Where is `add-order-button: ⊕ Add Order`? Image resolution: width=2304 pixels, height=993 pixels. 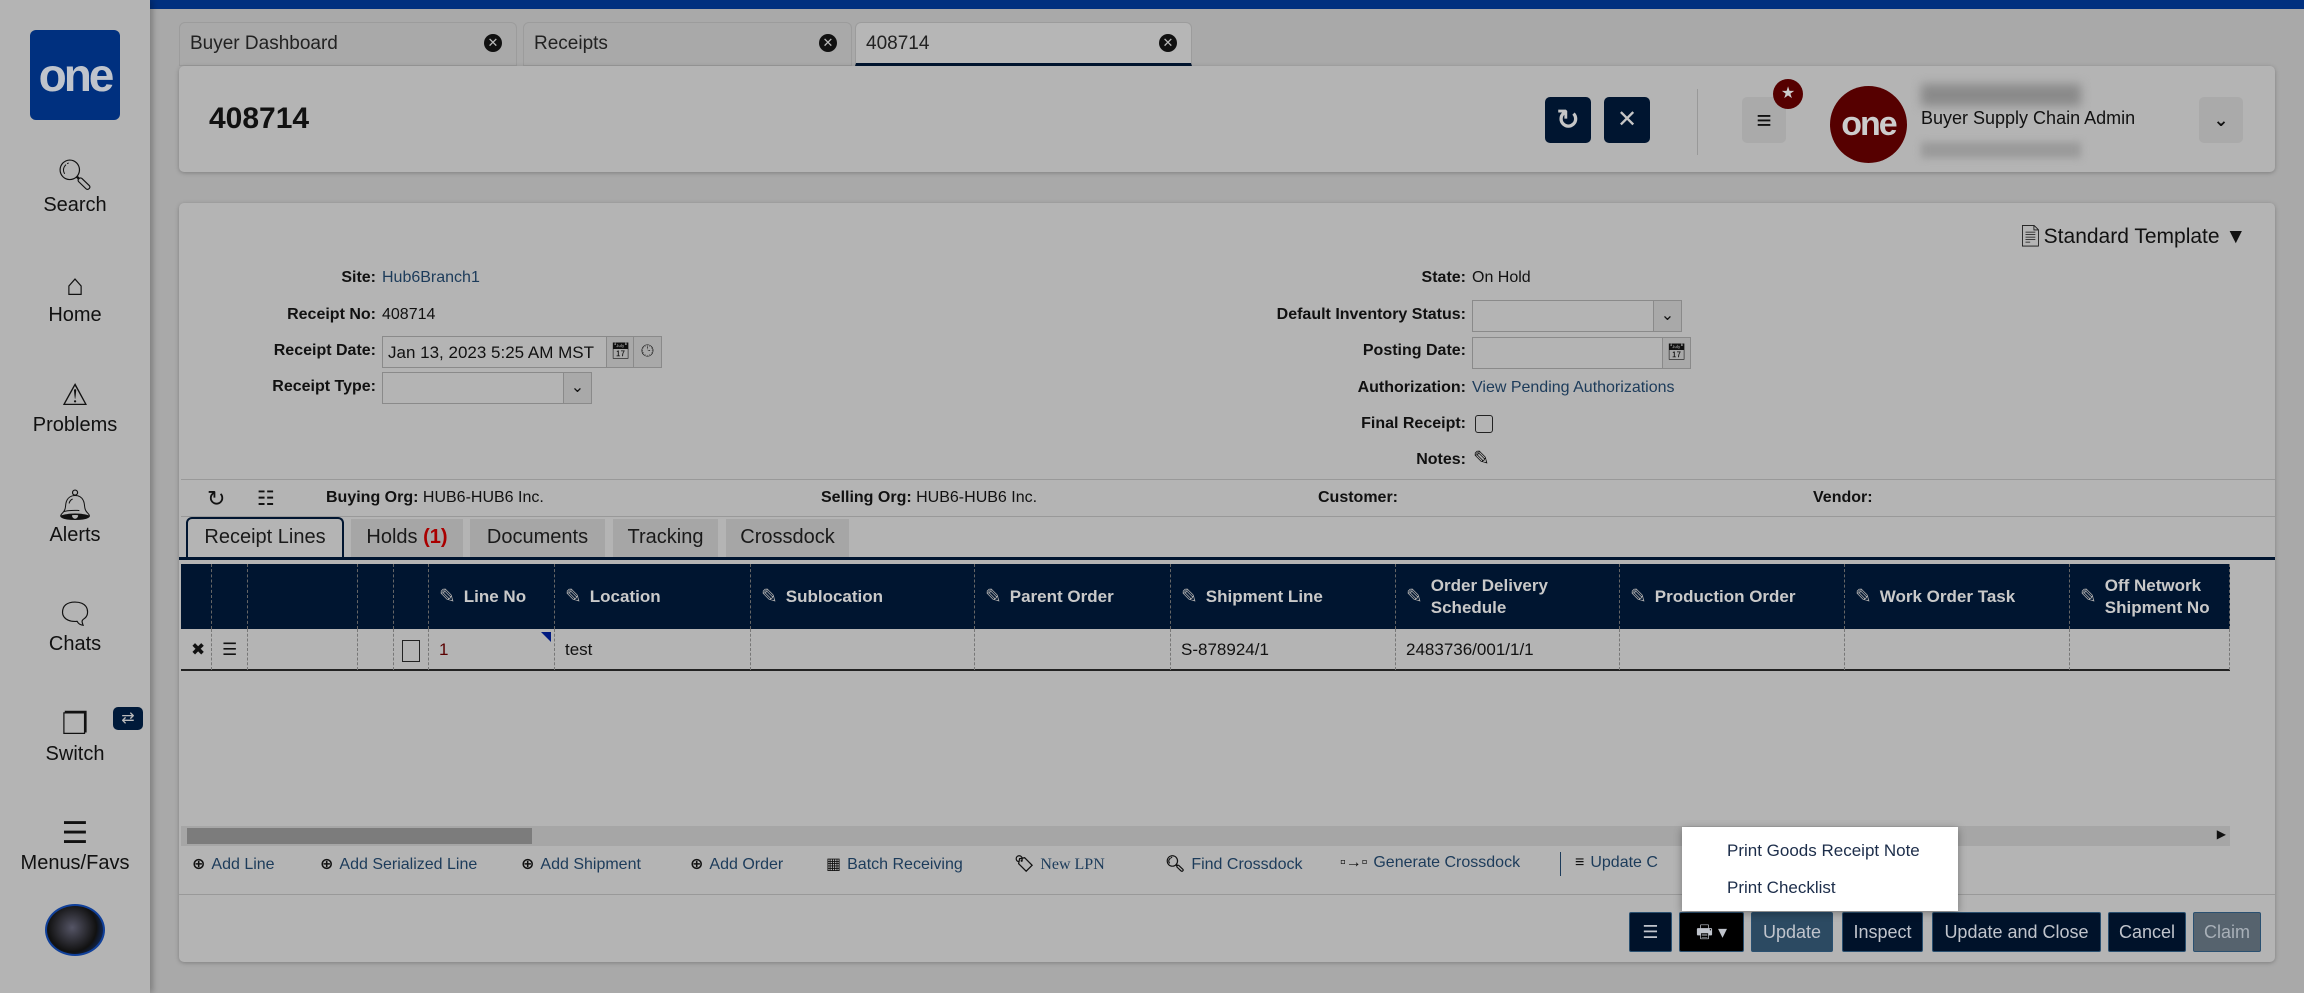
add-order-button: ⊕ Add Order is located at coordinates (736, 864).